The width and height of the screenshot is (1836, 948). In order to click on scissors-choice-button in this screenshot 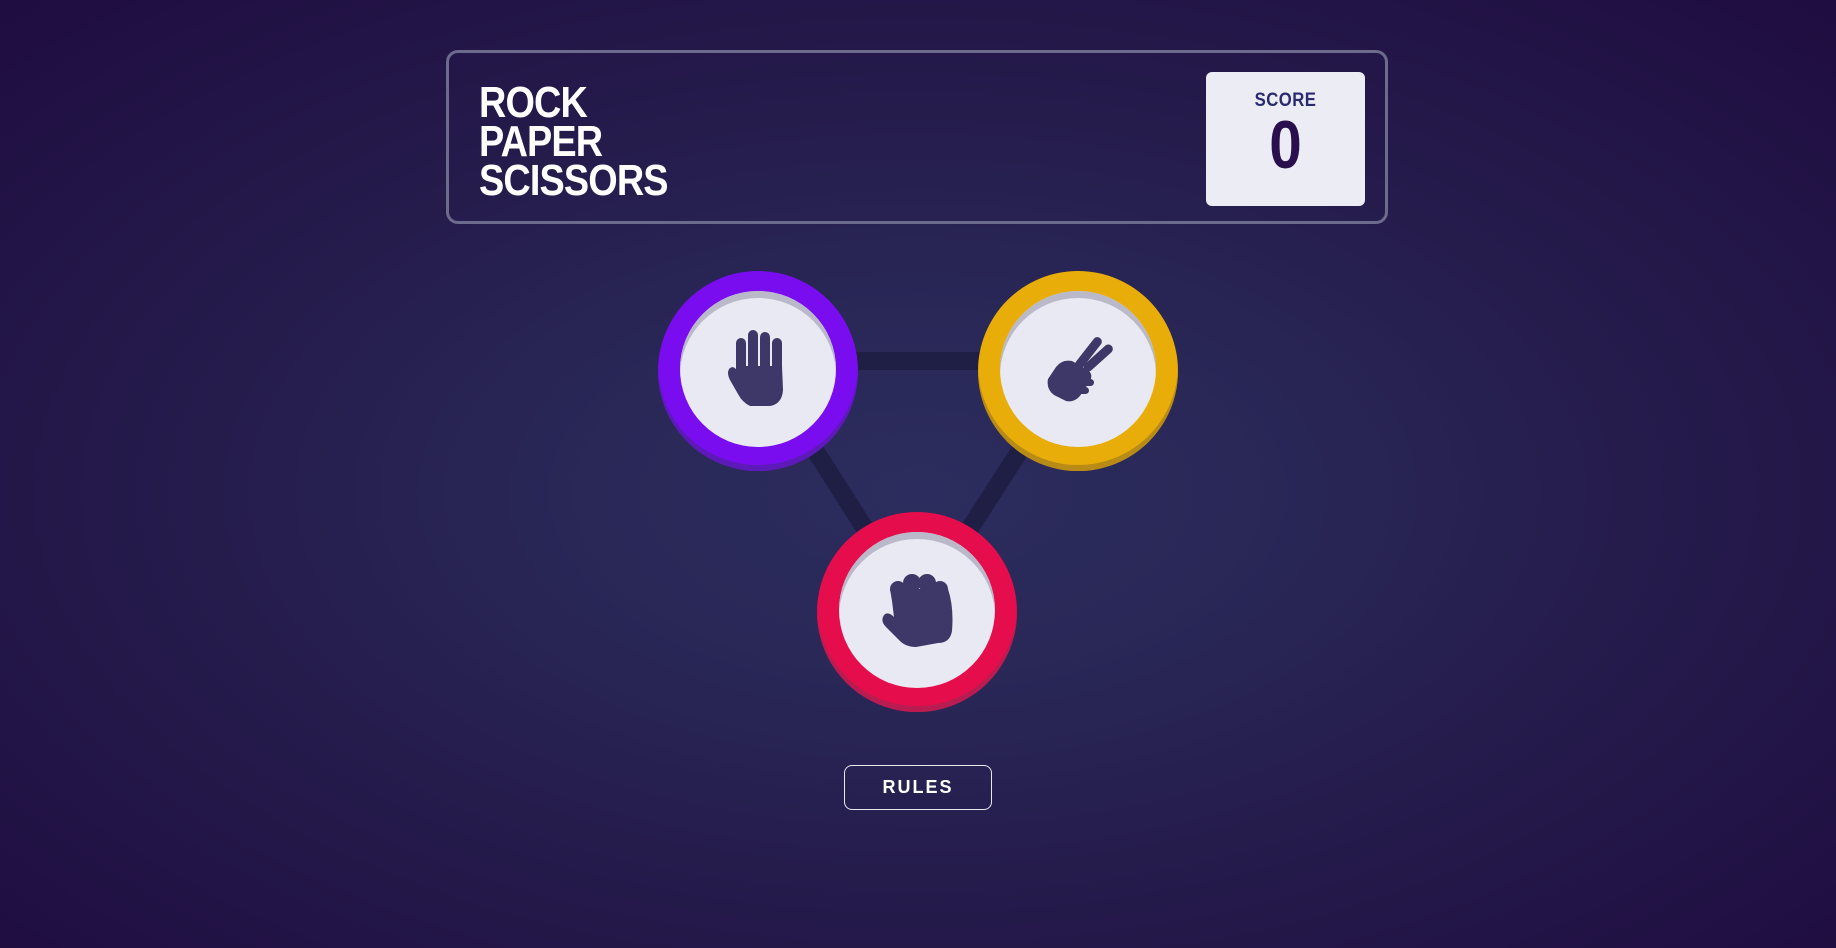, I will do `click(1078, 371)`.